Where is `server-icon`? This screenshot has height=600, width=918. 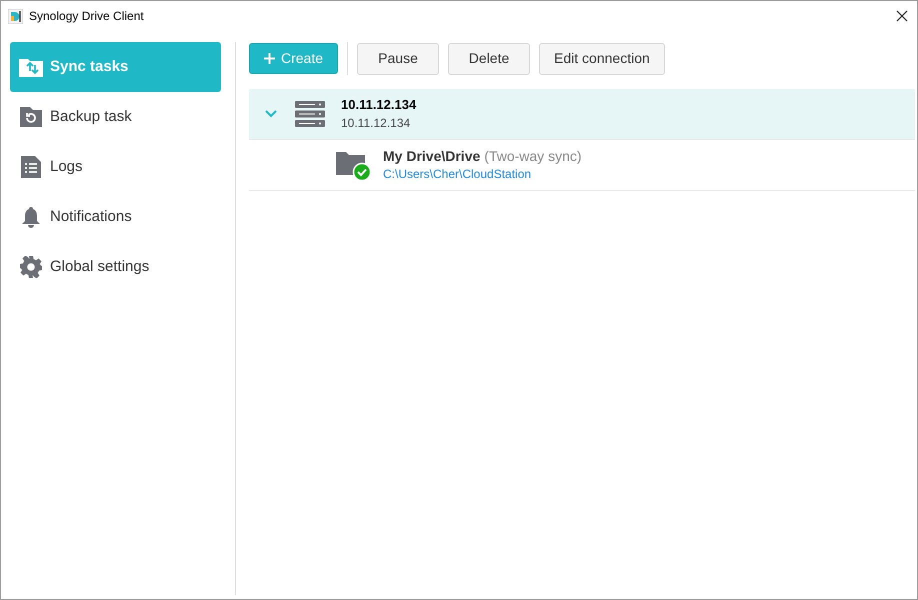 server-icon is located at coordinates (310, 114).